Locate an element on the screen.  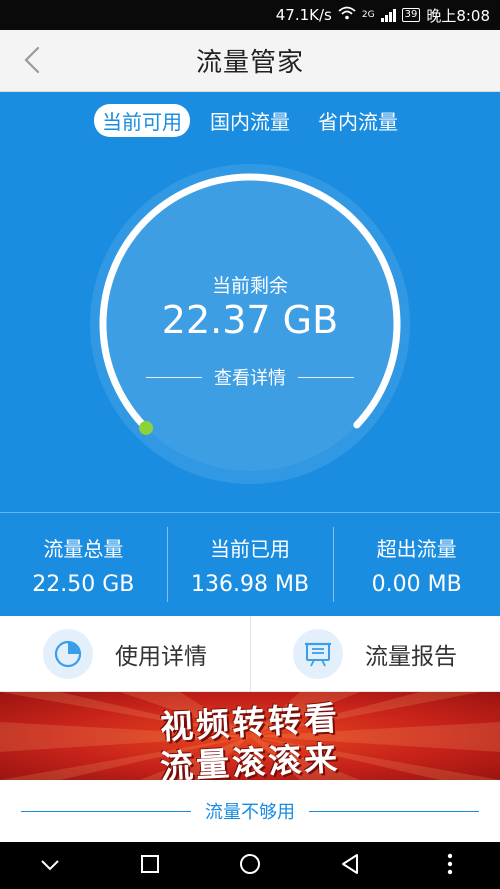
tab-domestic: 国内流量 is located at coordinates (250, 120).